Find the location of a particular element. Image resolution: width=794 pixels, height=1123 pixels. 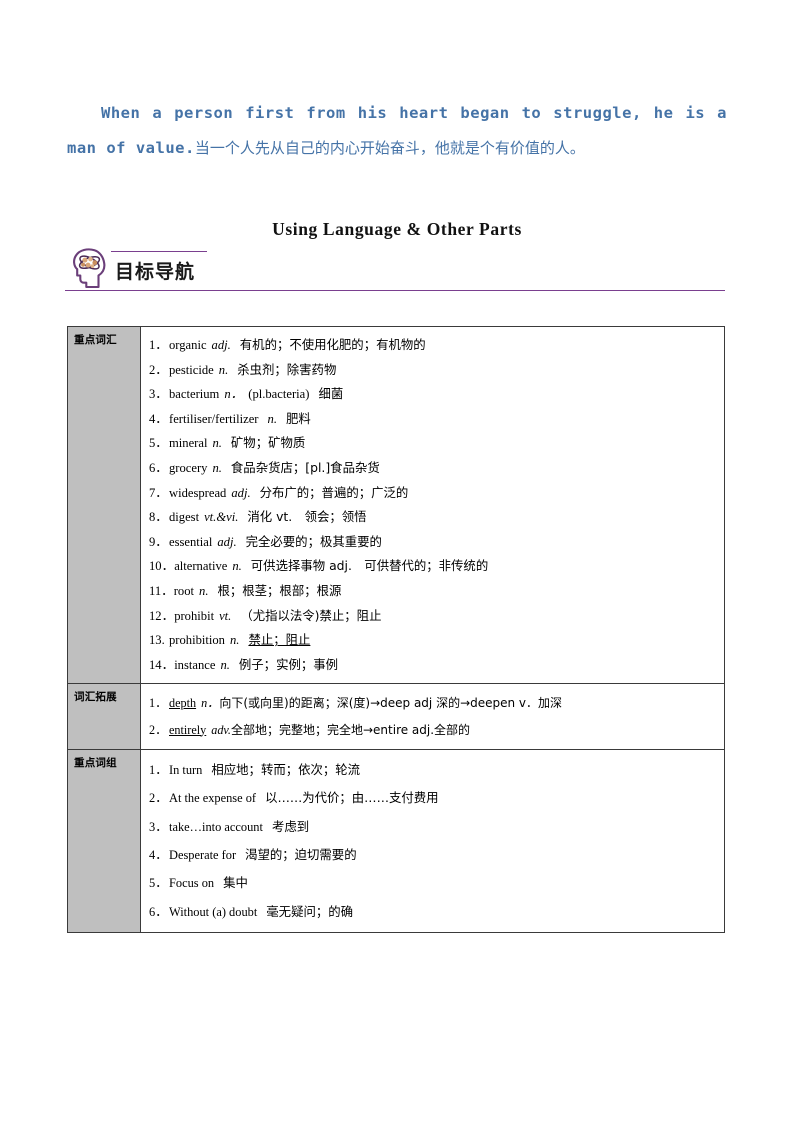

list-item: 2．At the expense of 以……为代价；由……支付费用 is located at coordinates (434, 798).